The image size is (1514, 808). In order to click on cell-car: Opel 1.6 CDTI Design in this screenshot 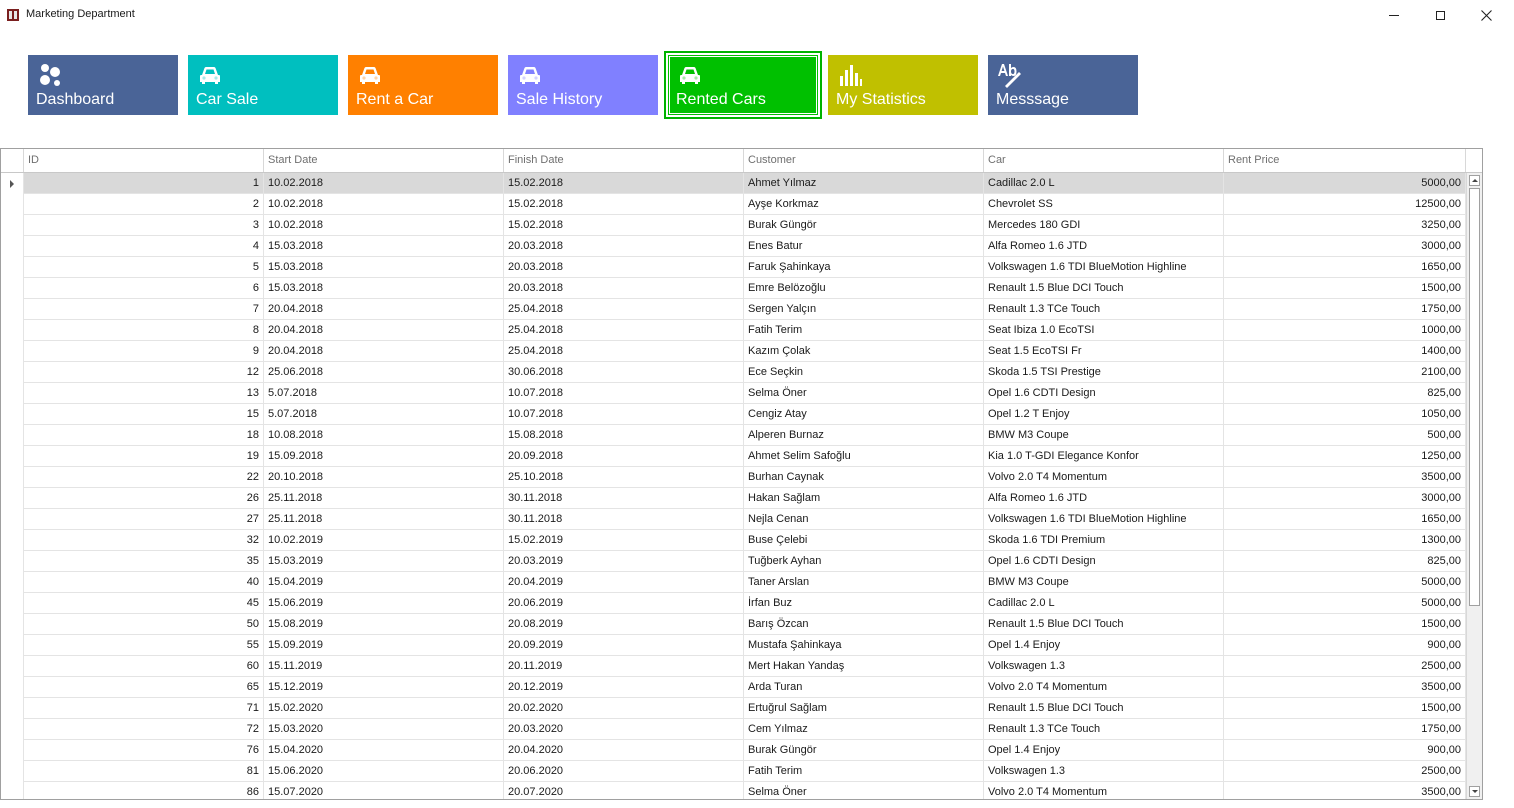, I will do `click(1104, 561)`.